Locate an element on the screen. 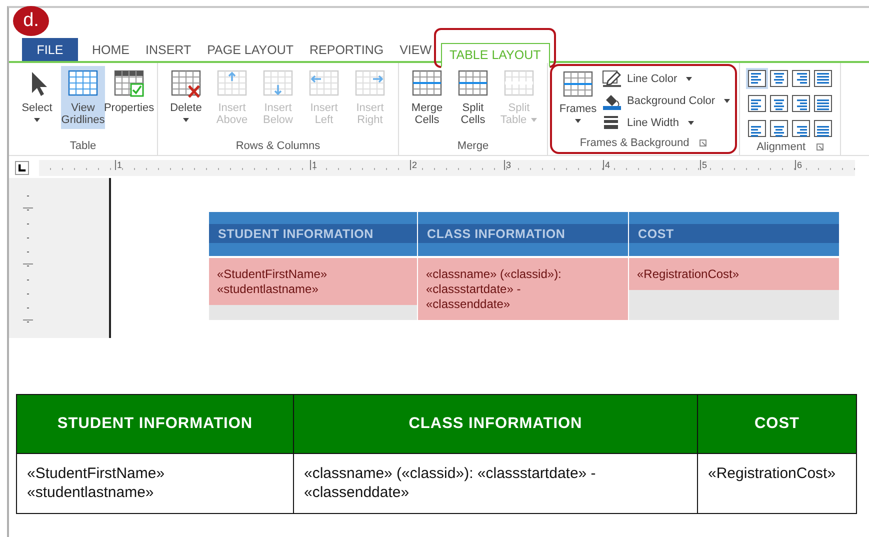 Image resolution: width=869 pixels, height=537 pixels. merge-field-cell: «RegistrationCost» is located at coordinates (734, 274).